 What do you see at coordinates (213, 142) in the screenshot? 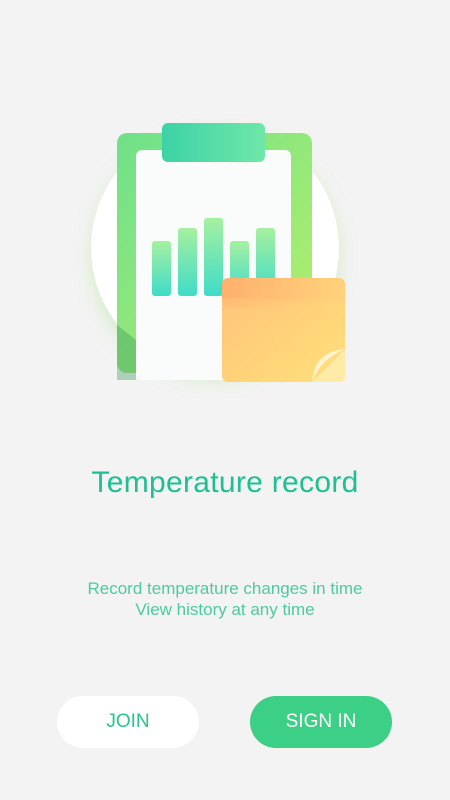
I see `clipboard-clip` at bounding box center [213, 142].